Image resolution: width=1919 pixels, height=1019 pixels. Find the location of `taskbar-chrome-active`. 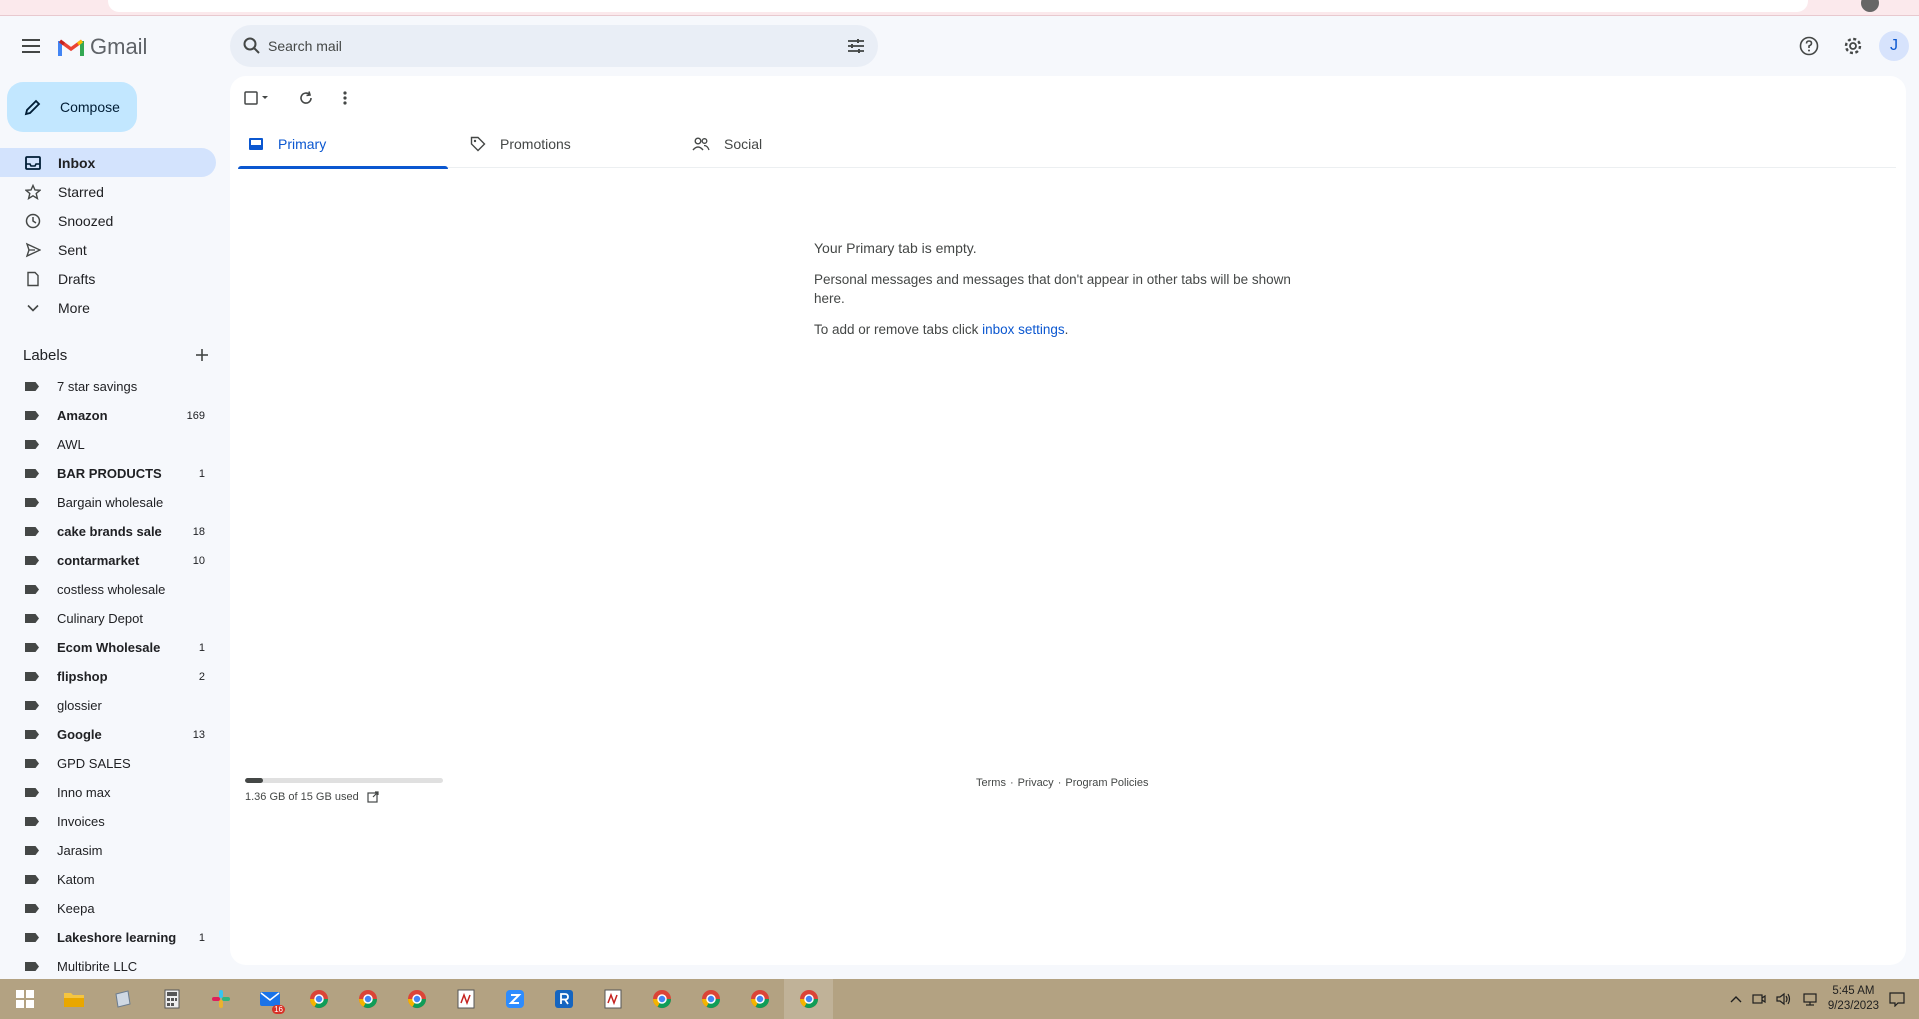

taskbar-chrome-active is located at coordinates (808, 999).